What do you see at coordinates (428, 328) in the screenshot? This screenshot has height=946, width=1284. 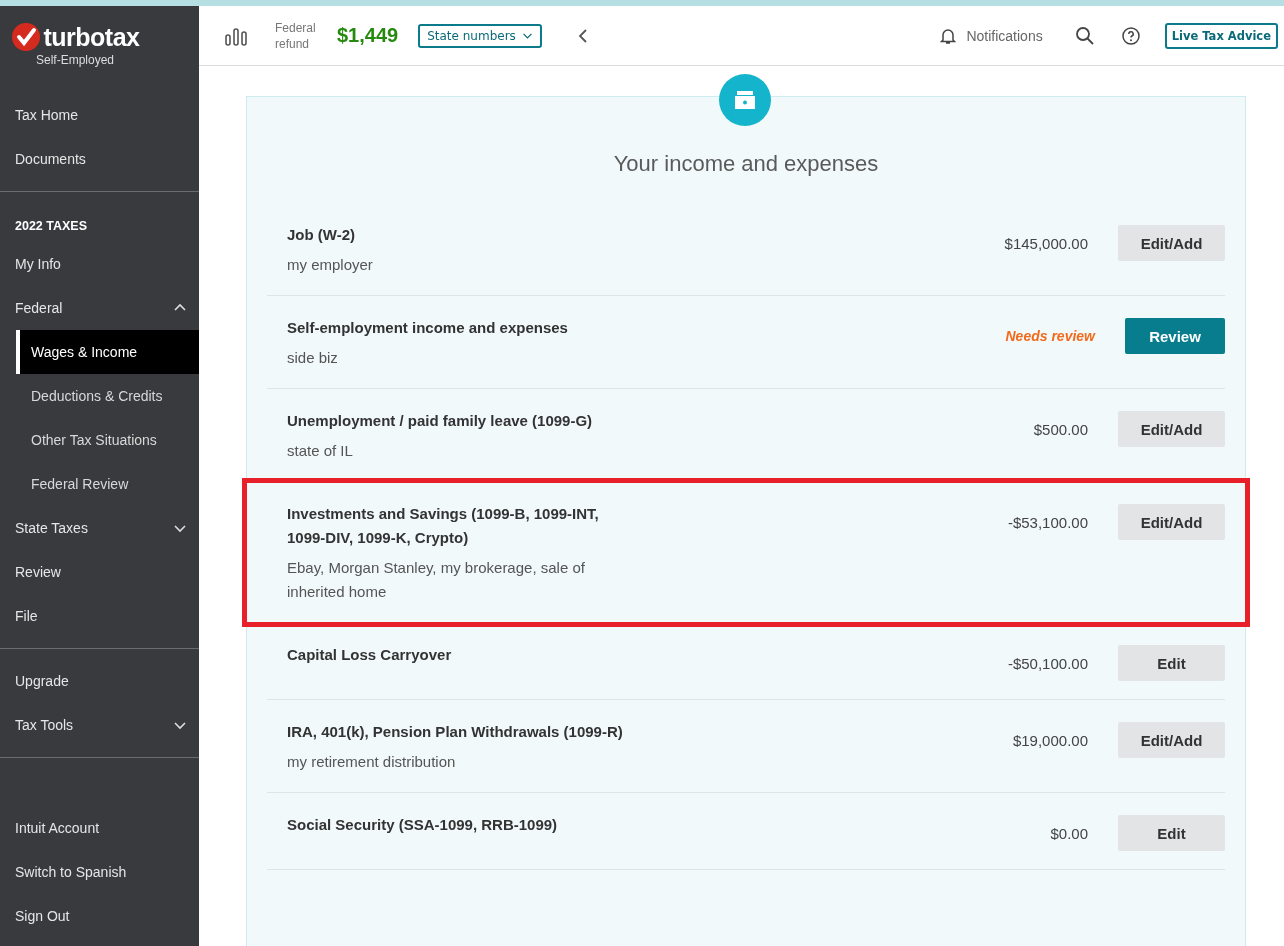 I see `row-title: Self-employment income and expenses` at bounding box center [428, 328].